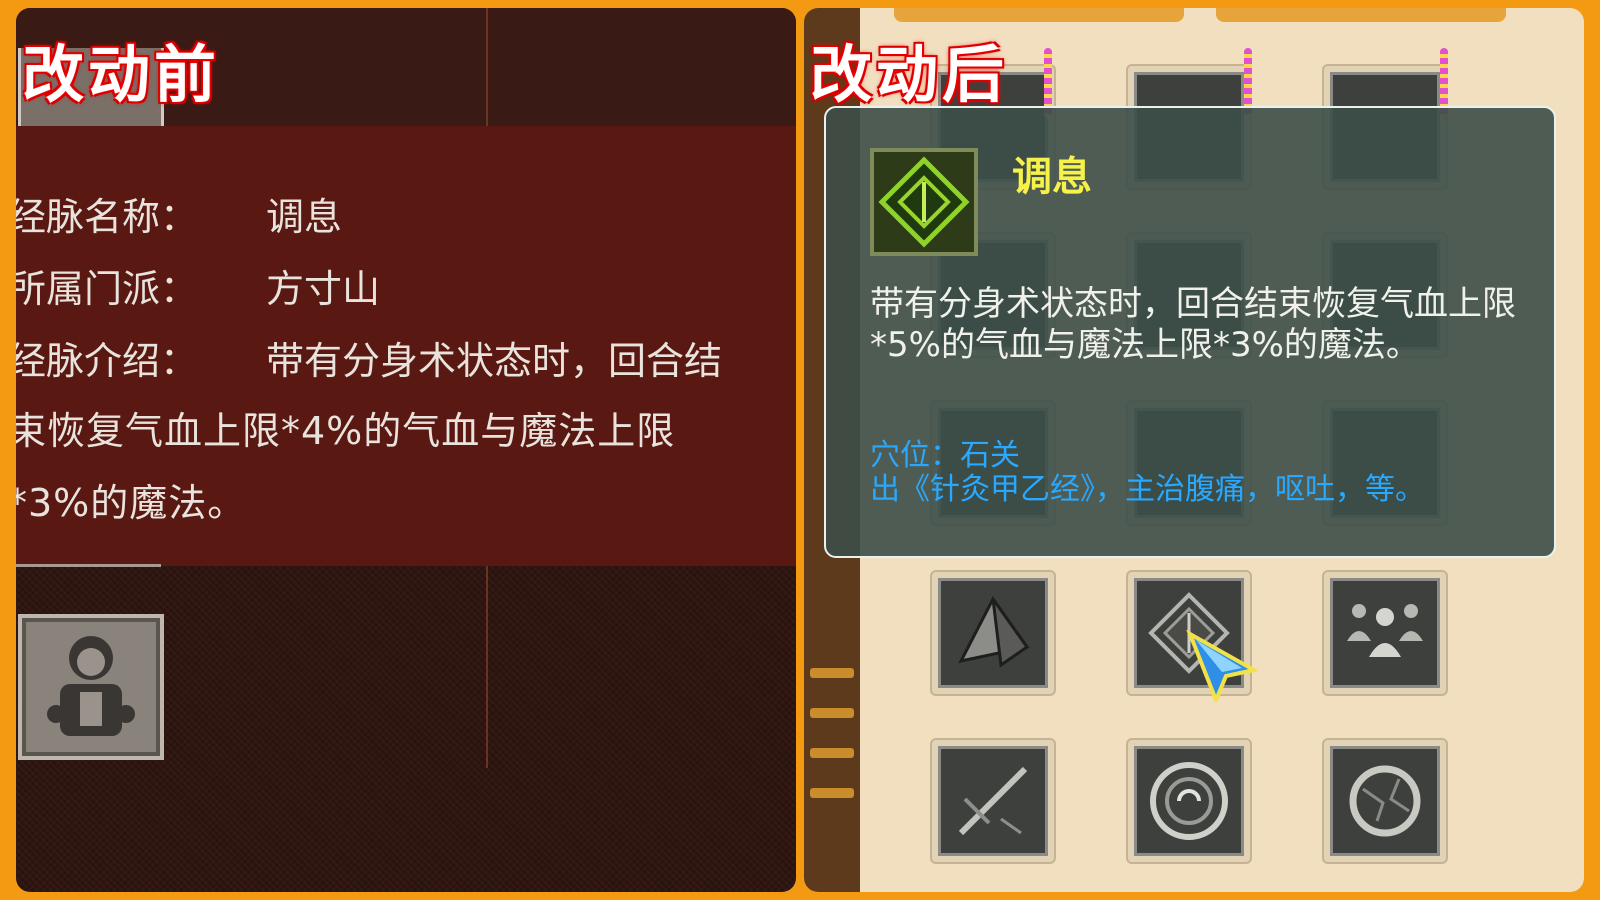 The image size is (1600, 900). I want to click on guardian-figure-icon, so click(91, 686).